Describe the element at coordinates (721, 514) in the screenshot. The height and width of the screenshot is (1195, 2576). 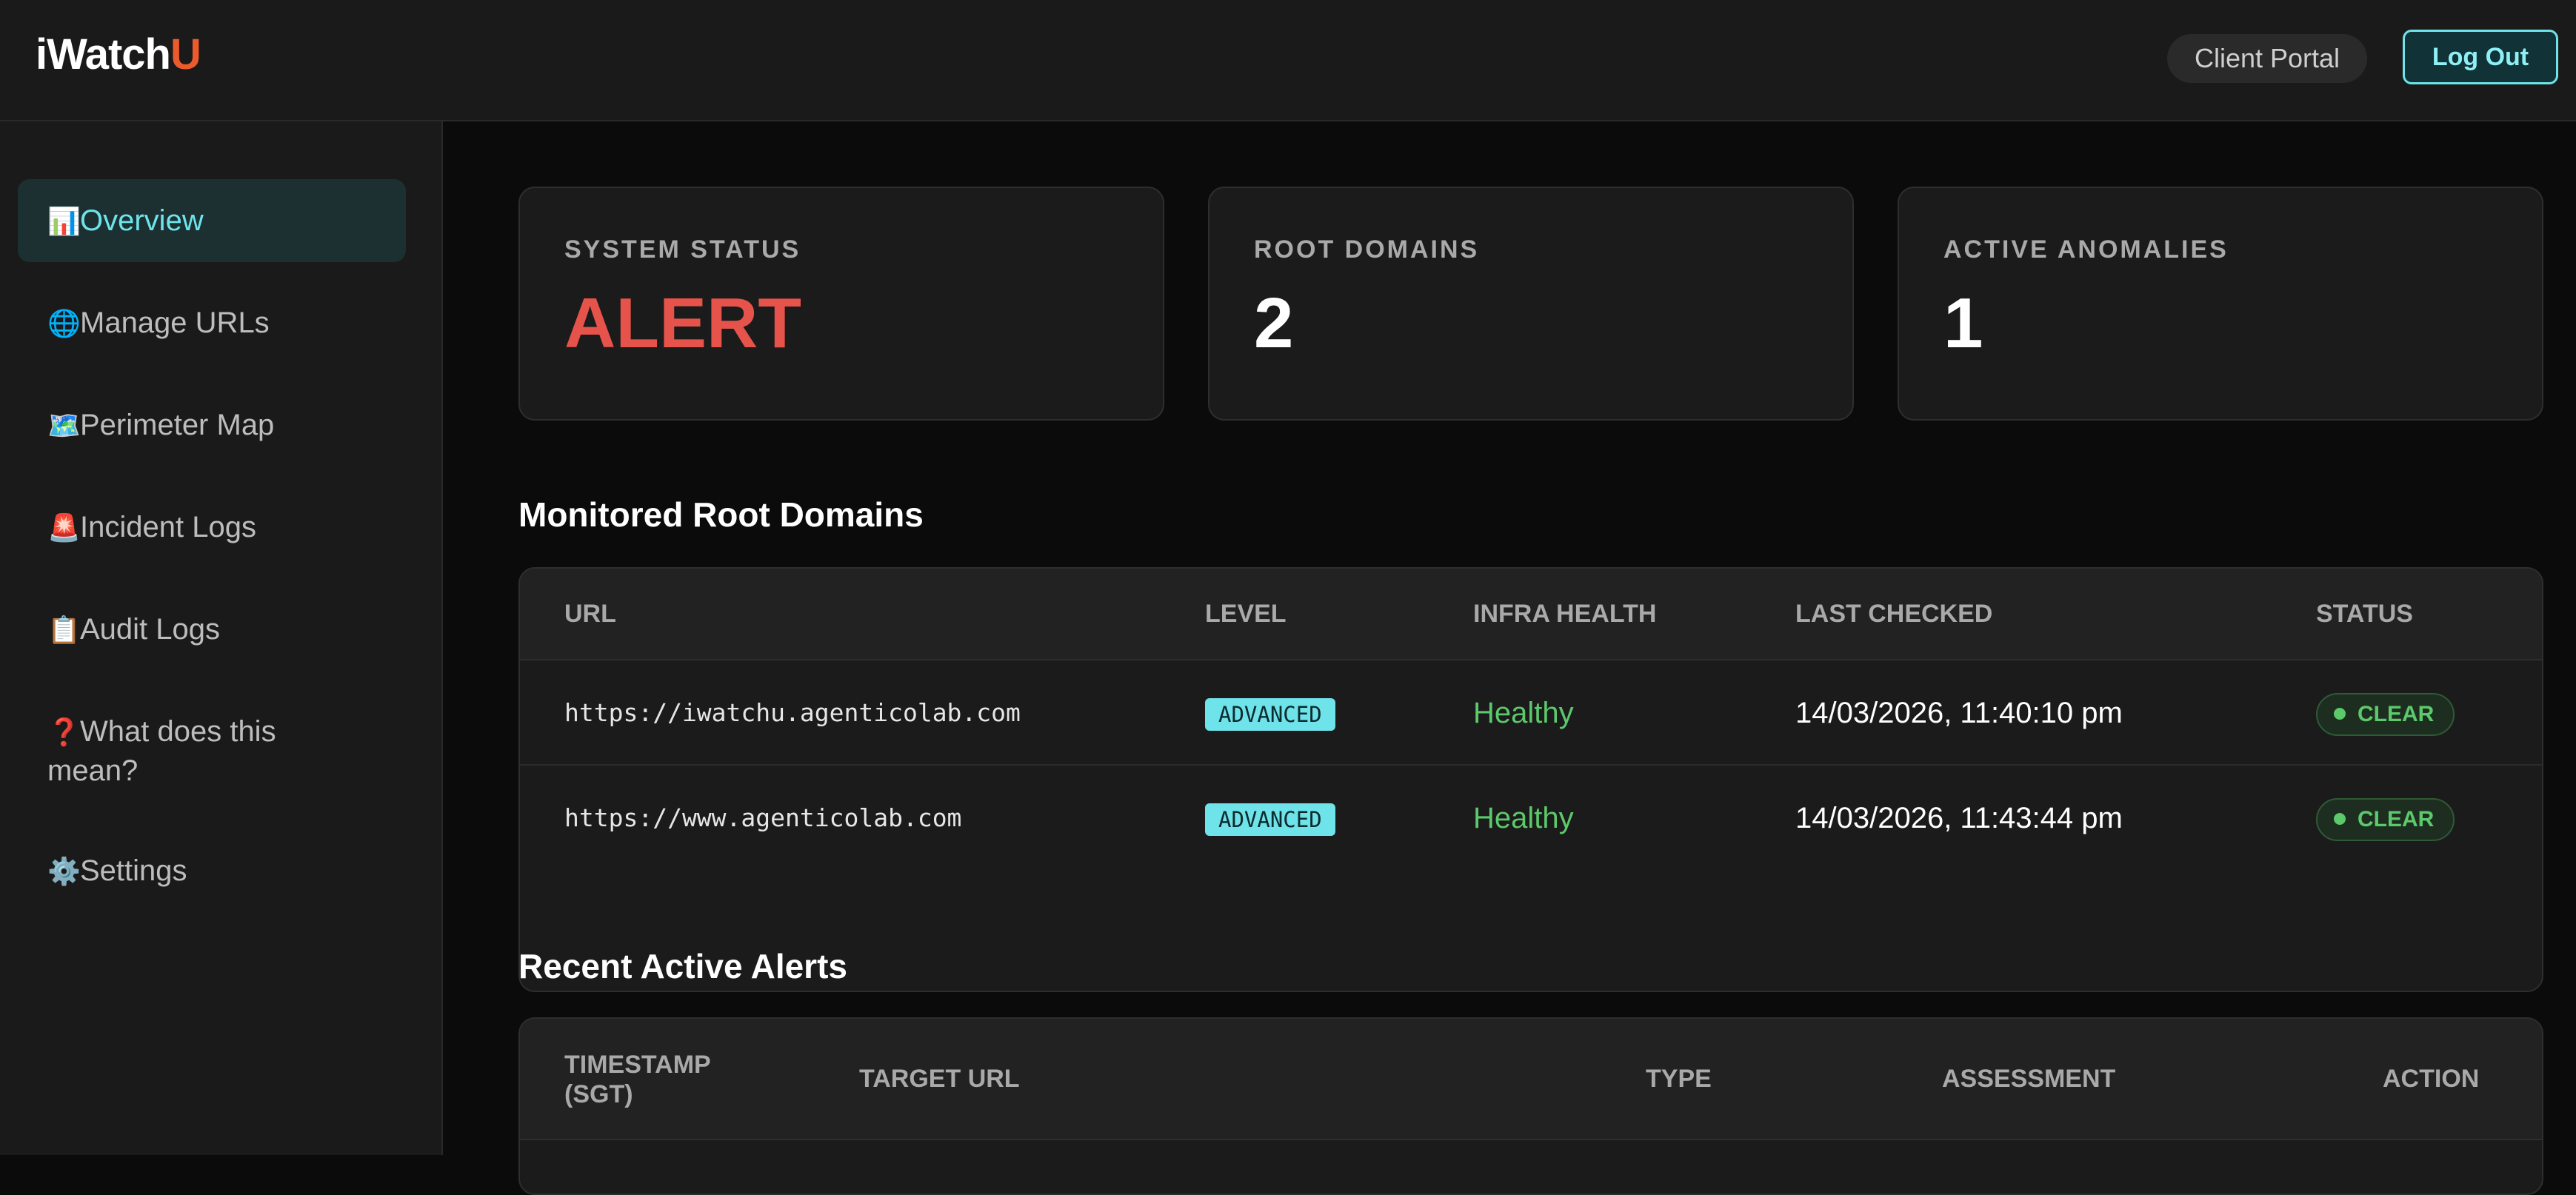
I see `monitored-domains-title: Monitored Root Domains` at that location.